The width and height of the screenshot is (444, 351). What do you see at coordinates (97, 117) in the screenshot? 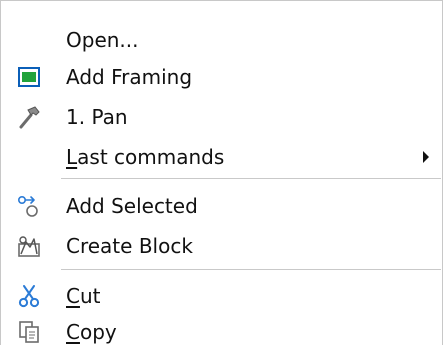
I see `menu-item-label: 1. Pan` at bounding box center [97, 117].